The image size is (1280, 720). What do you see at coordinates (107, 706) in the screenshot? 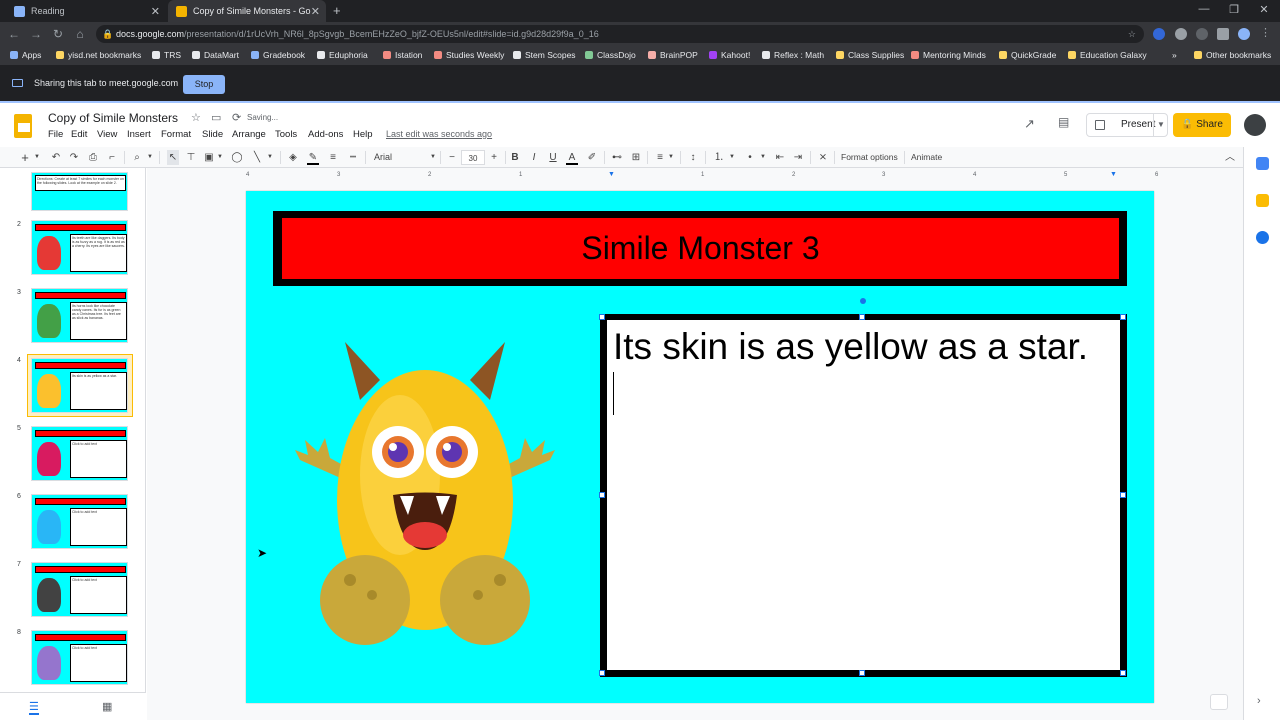
I see `grid-view-icon: ▦` at bounding box center [107, 706].